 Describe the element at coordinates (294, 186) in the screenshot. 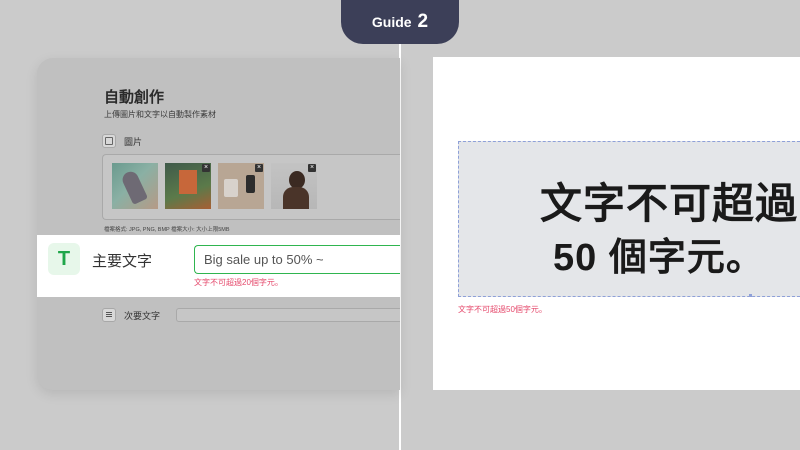

I see `thumbnail-portrait: ×` at that location.